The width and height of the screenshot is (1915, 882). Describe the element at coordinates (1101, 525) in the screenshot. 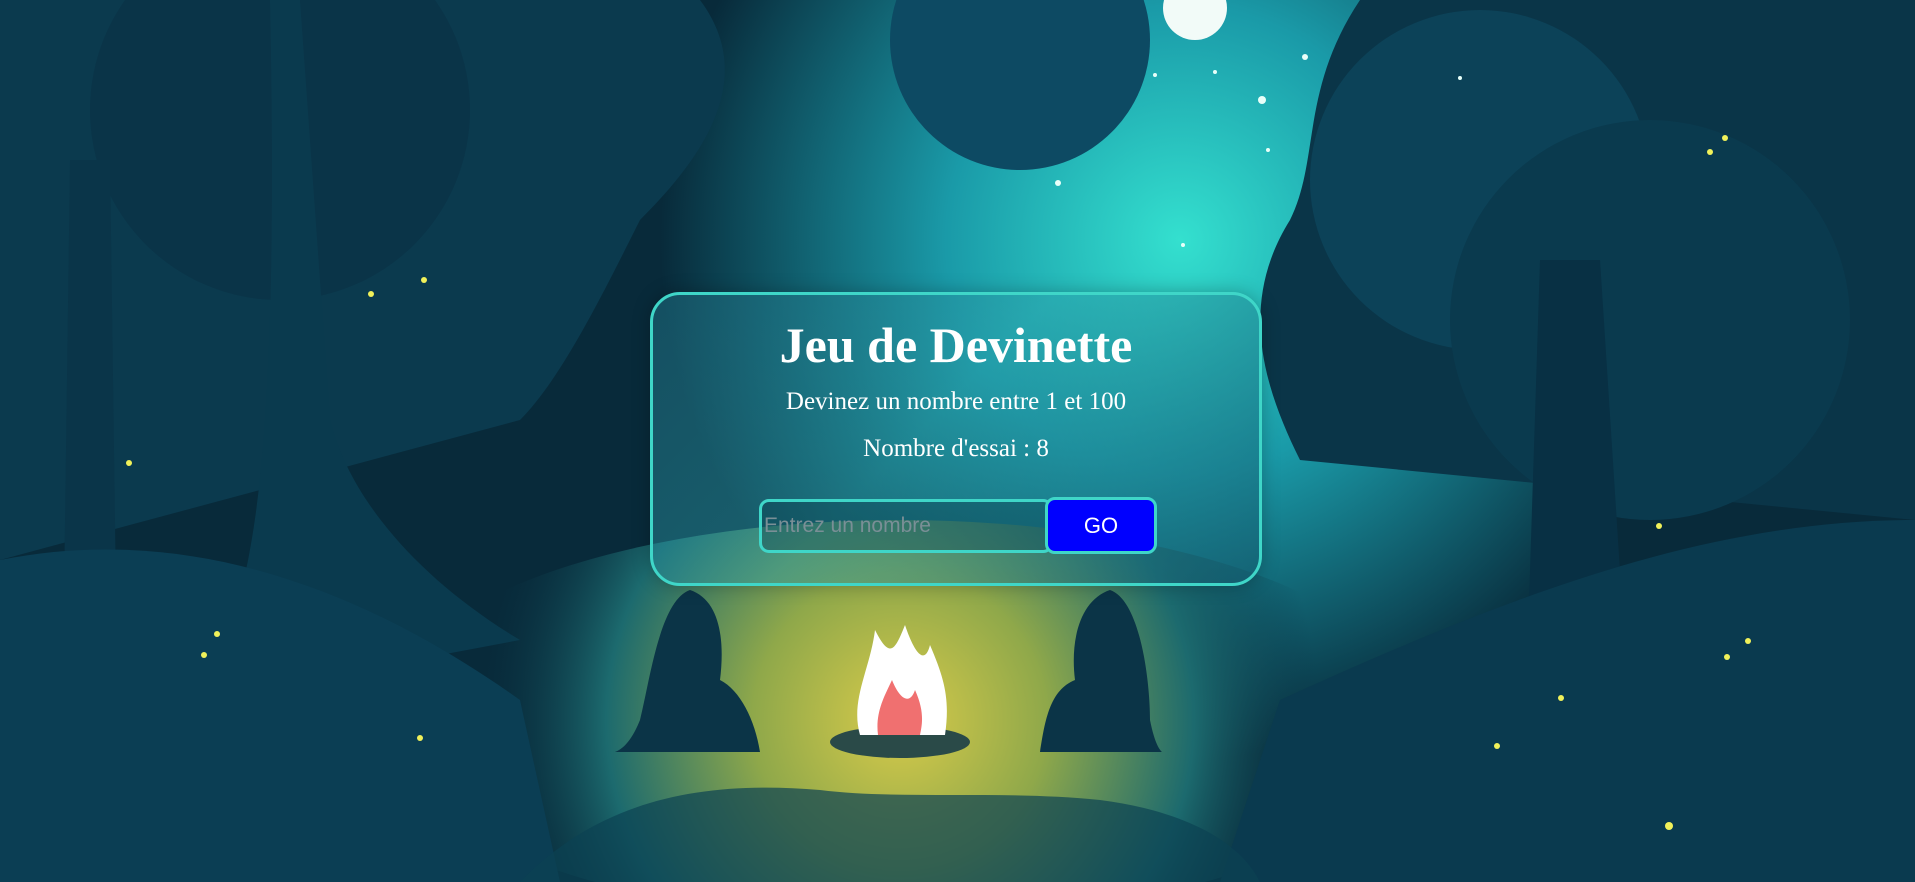

I see `go-button: GO` at that location.